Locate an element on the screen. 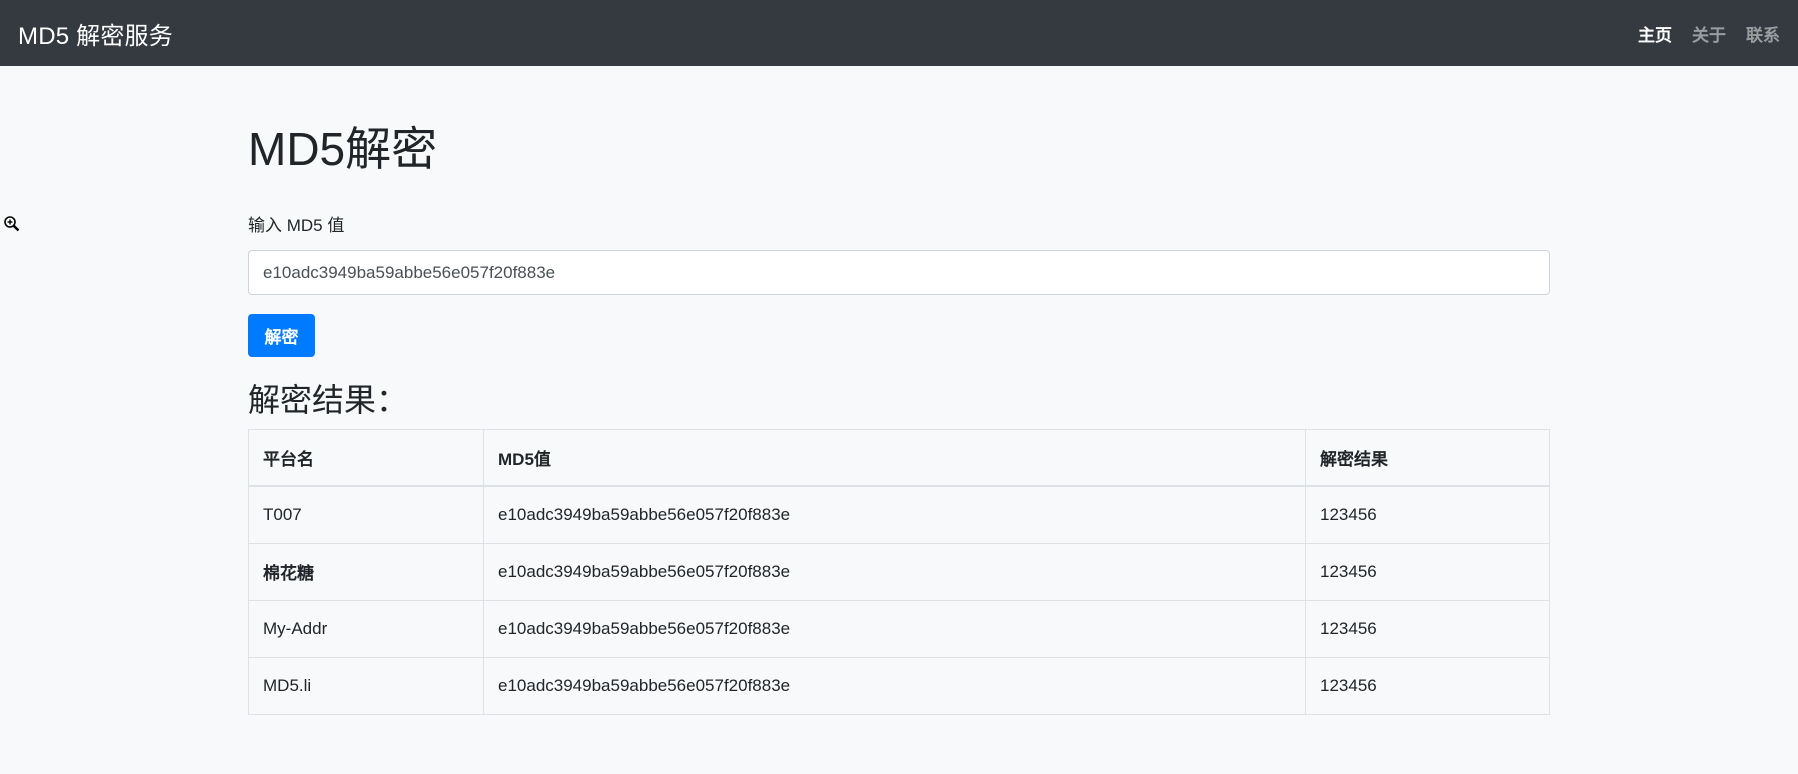 This screenshot has width=1798, height=774. header-result: 解密结果 is located at coordinates (1427, 458).